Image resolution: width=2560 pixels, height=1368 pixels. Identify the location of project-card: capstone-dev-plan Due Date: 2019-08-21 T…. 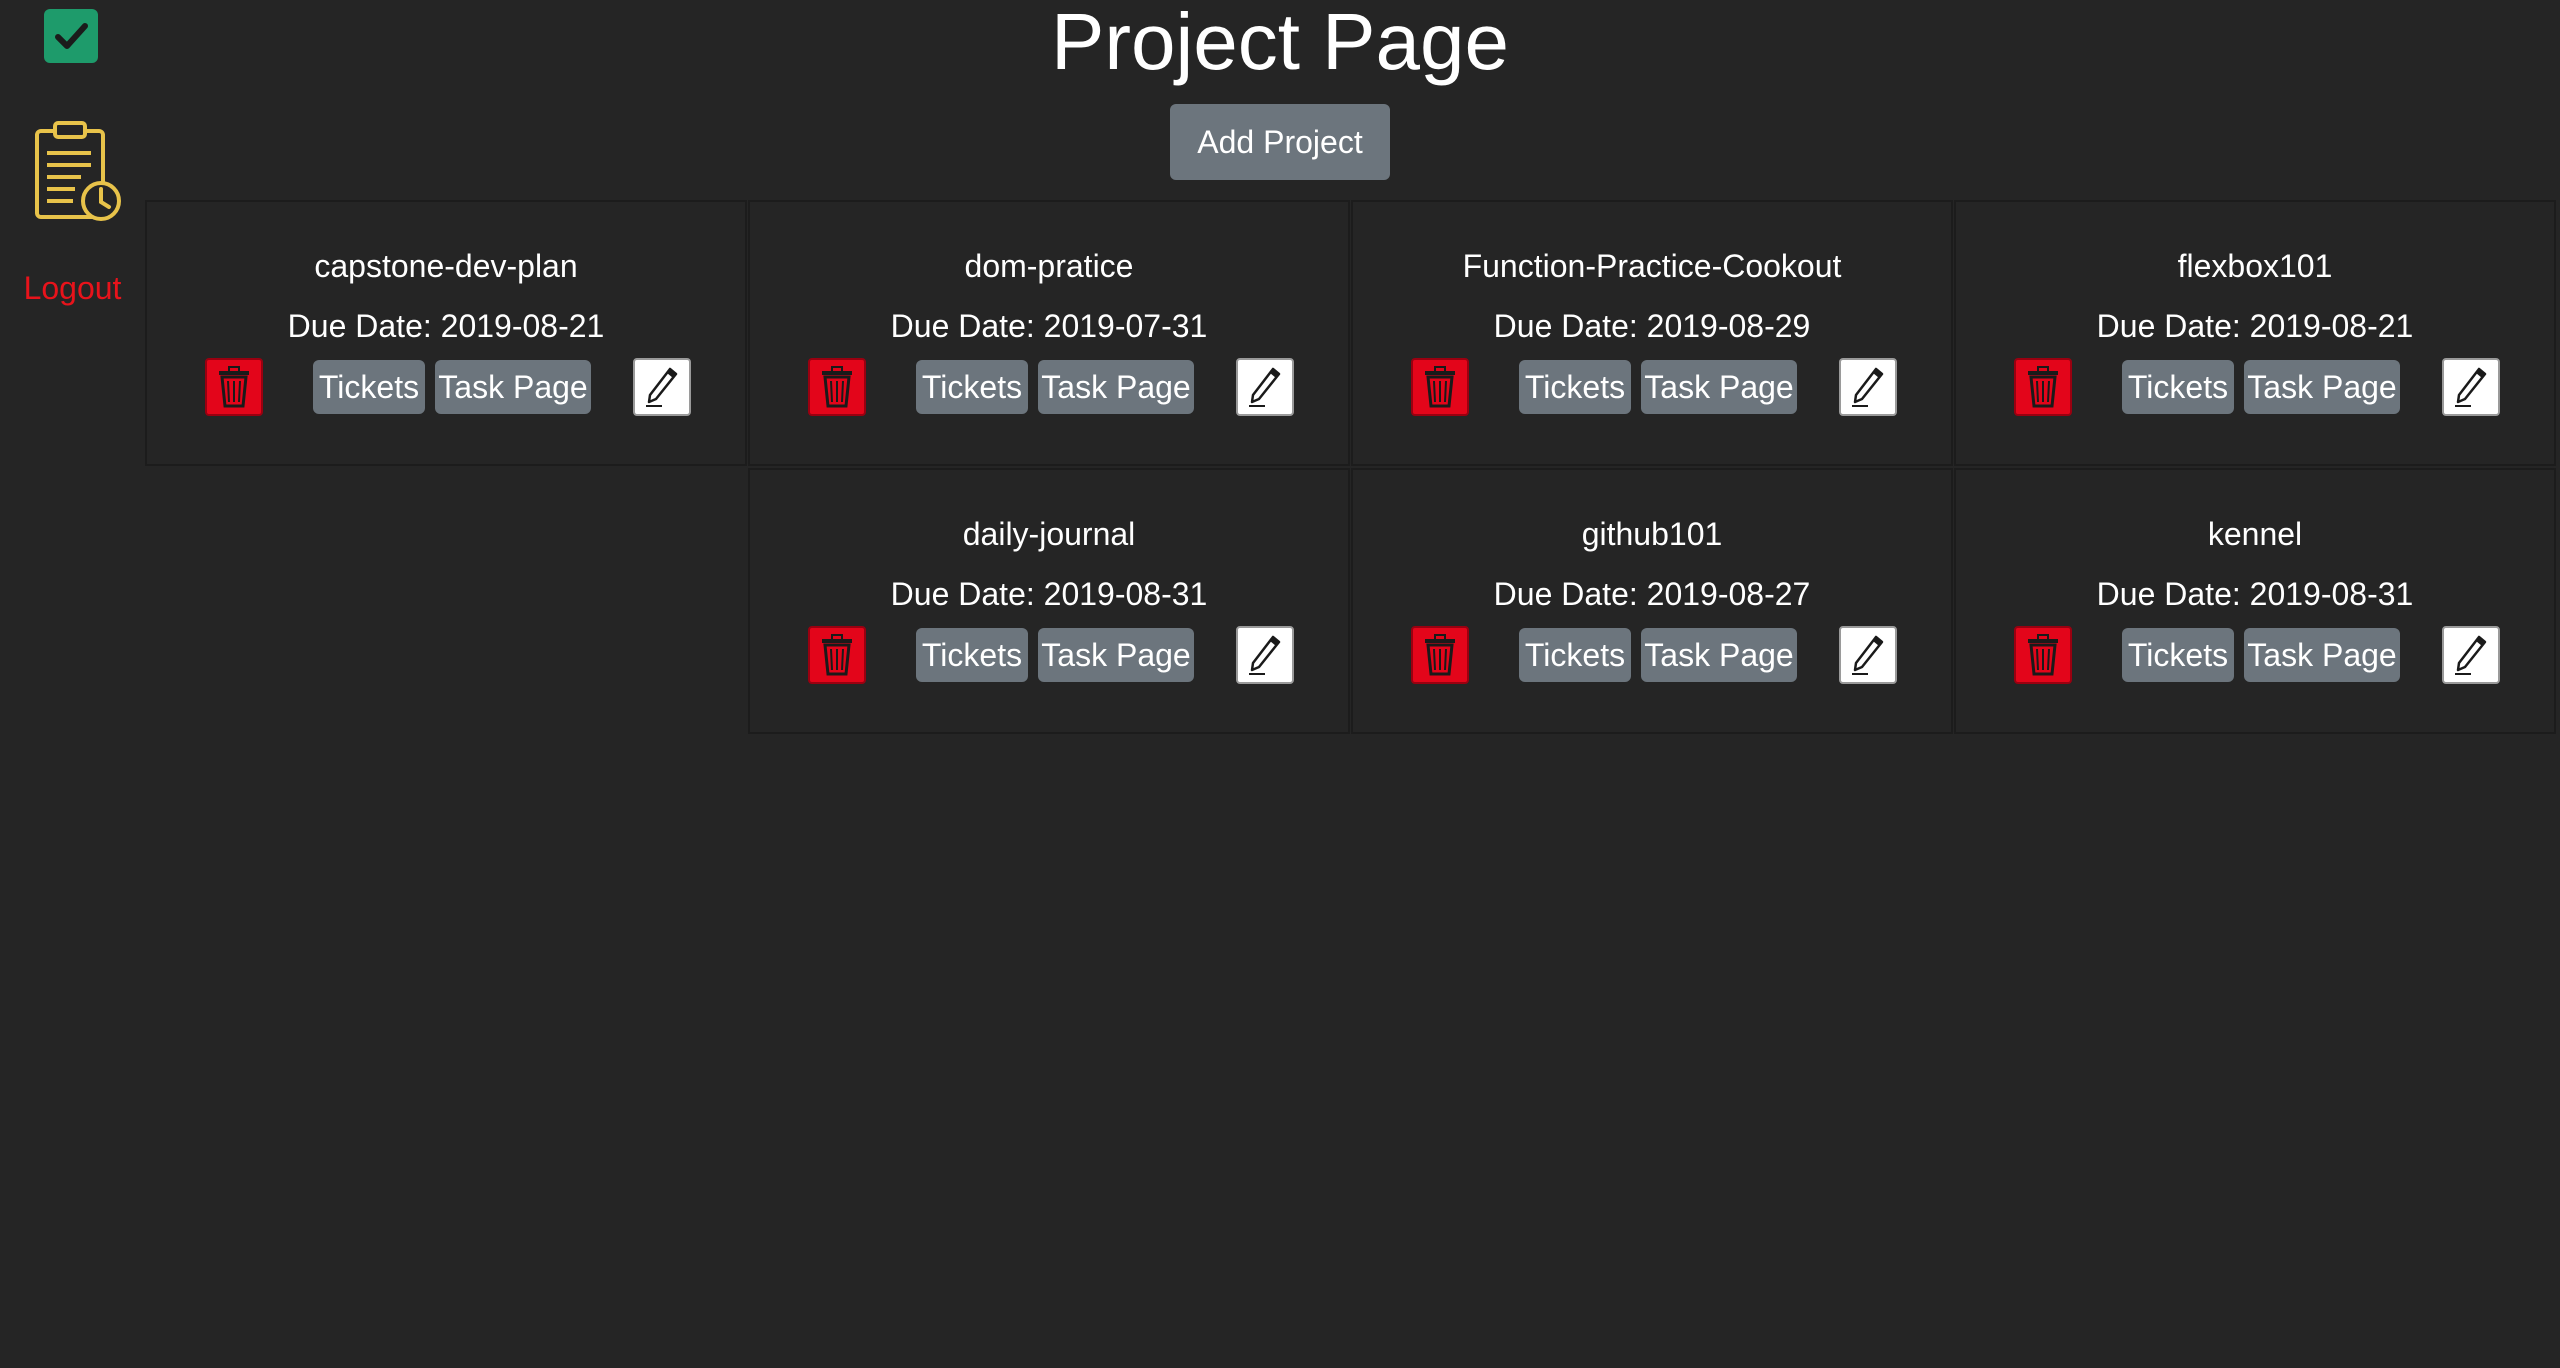
(446, 333).